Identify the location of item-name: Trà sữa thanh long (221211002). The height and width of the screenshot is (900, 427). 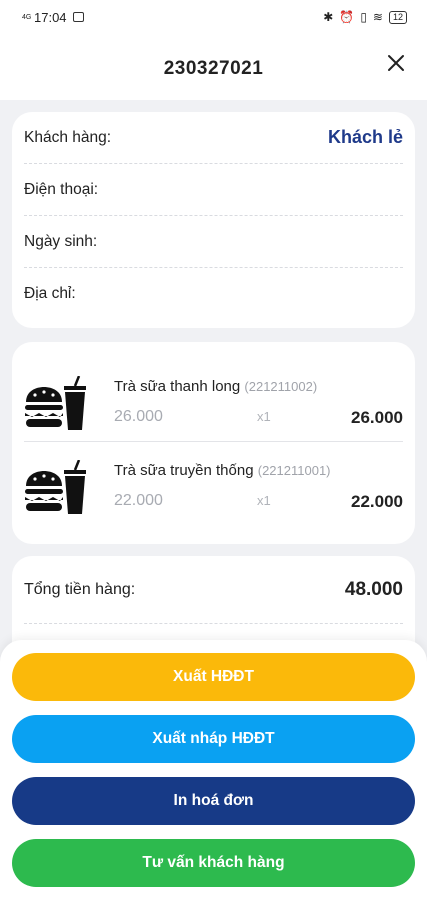
(215, 386).